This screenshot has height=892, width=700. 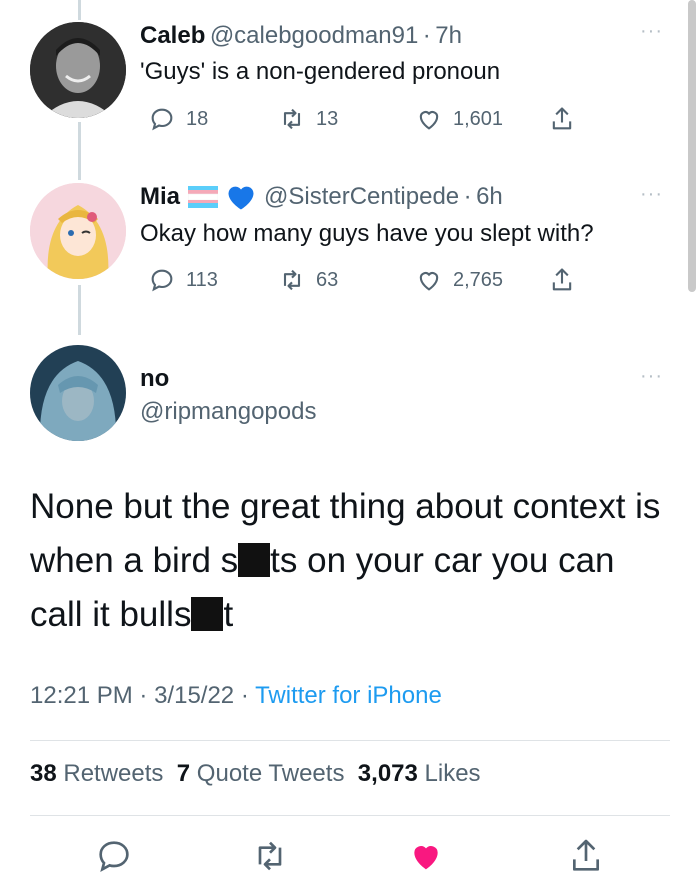 What do you see at coordinates (314, 35) in the screenshot?
I see `handle: @calebgoodman91` at bounding box center [314, 35].